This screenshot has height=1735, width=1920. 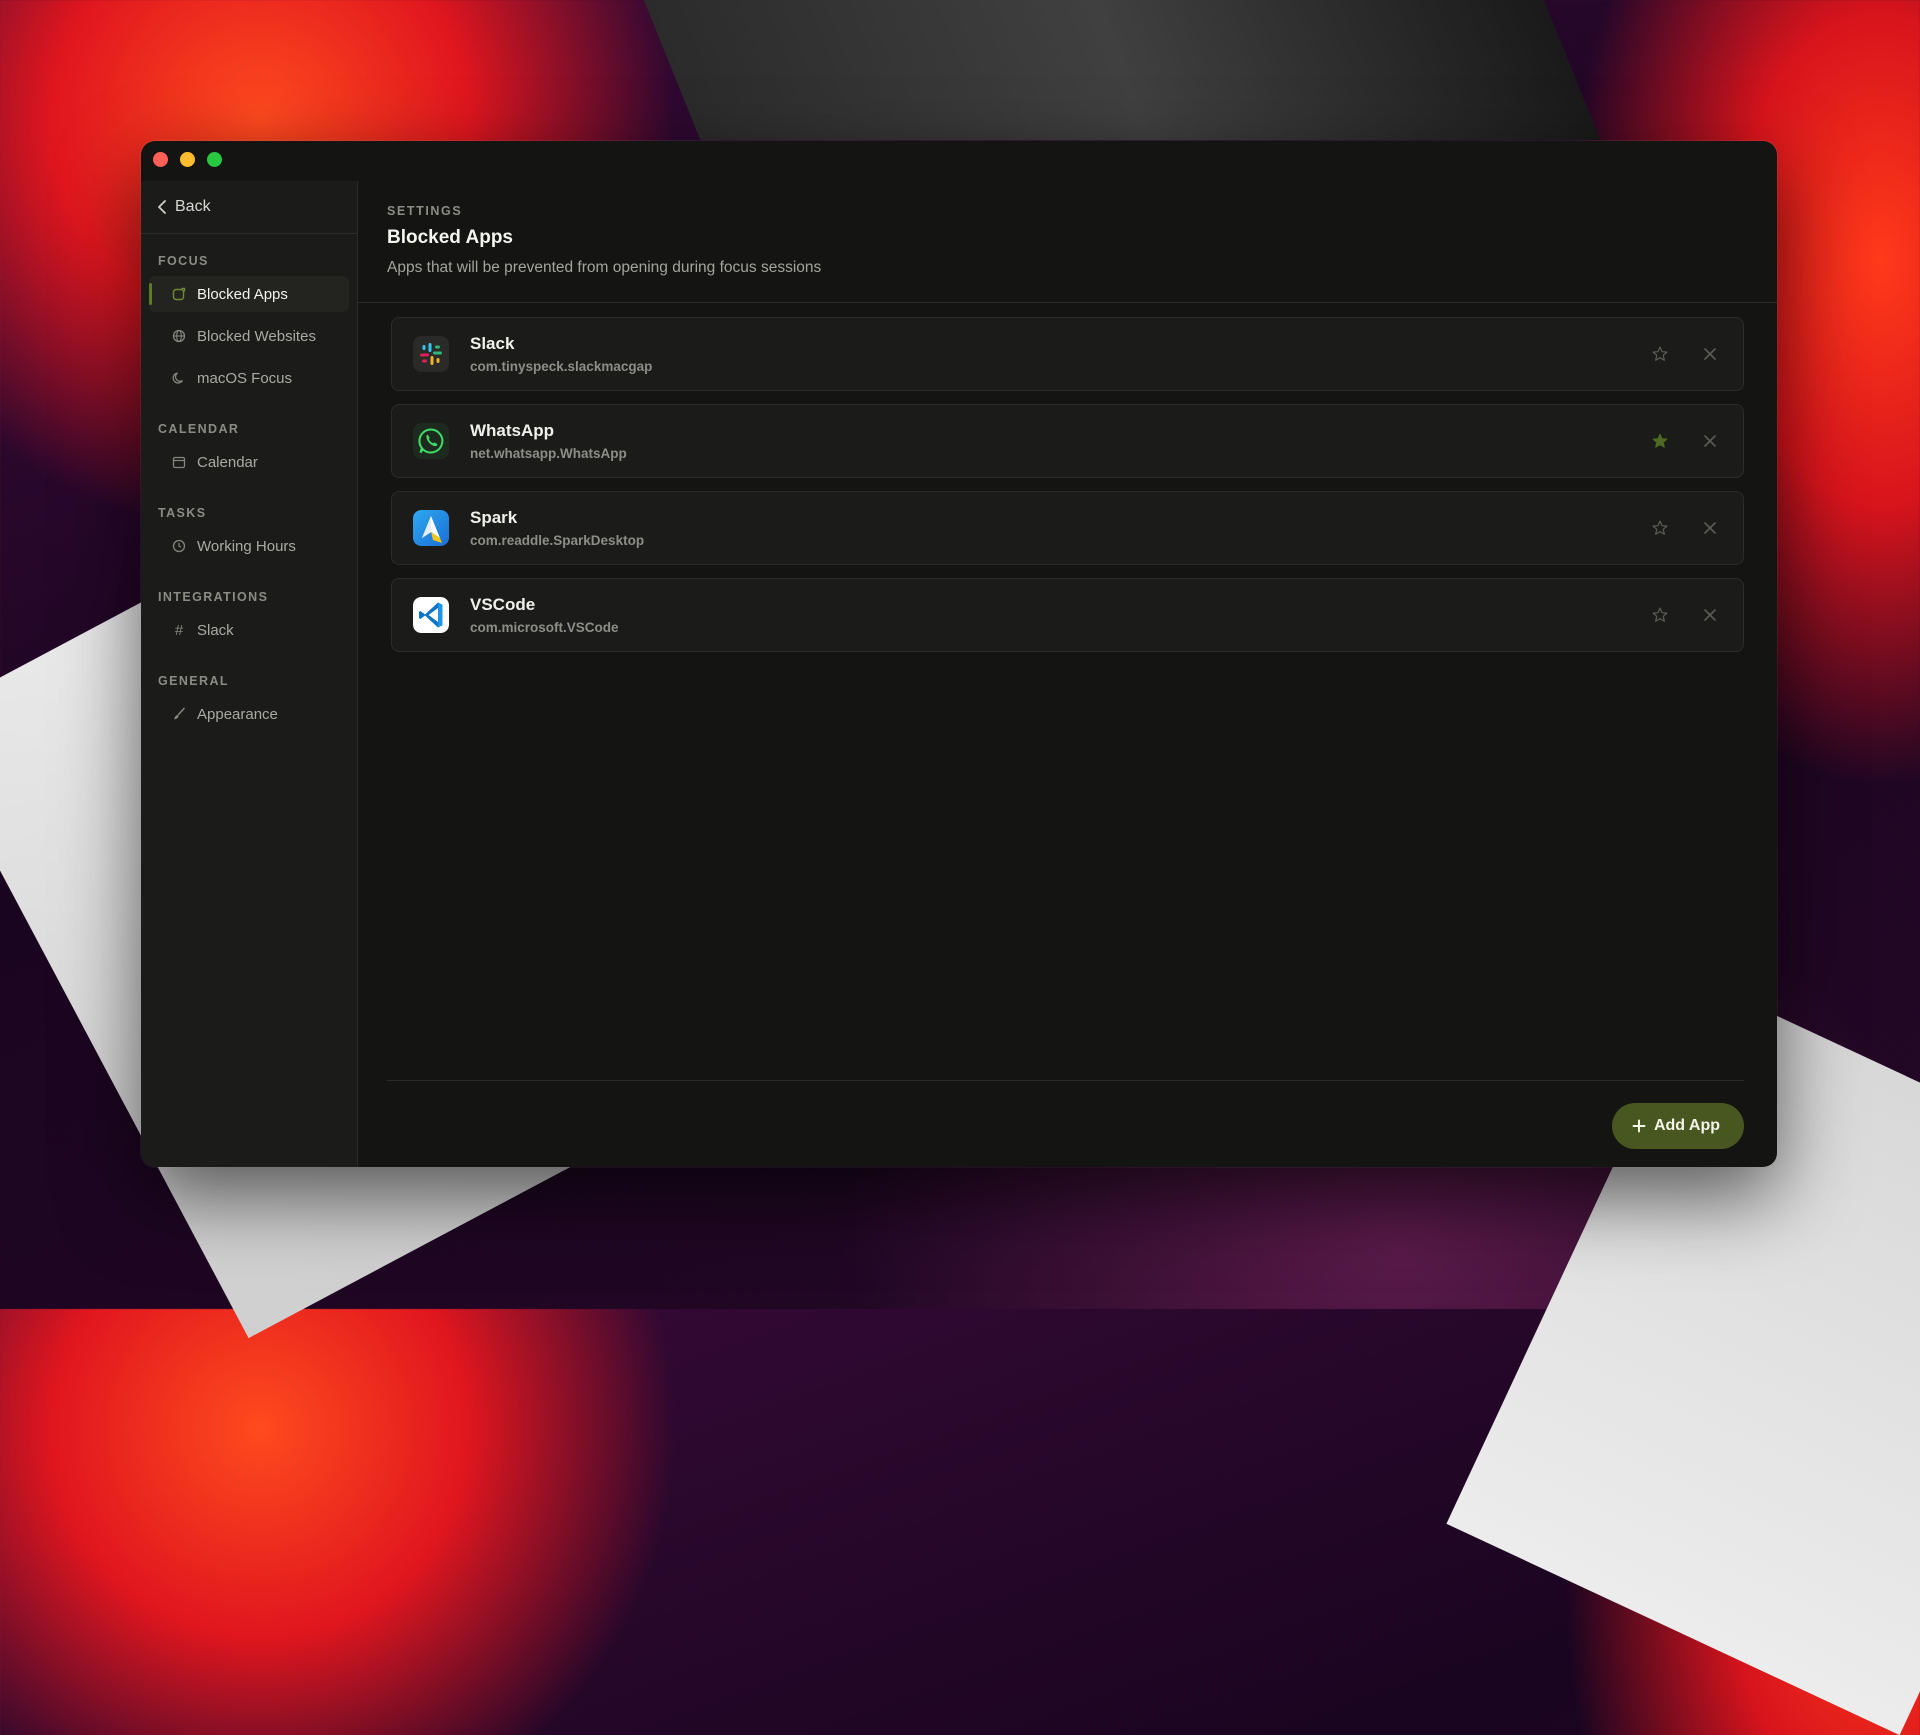 What do you see at coordinates (215, 630) in the screenshot?
I see `sidebar-item-label: Slack` at bounding box center [215, 630].